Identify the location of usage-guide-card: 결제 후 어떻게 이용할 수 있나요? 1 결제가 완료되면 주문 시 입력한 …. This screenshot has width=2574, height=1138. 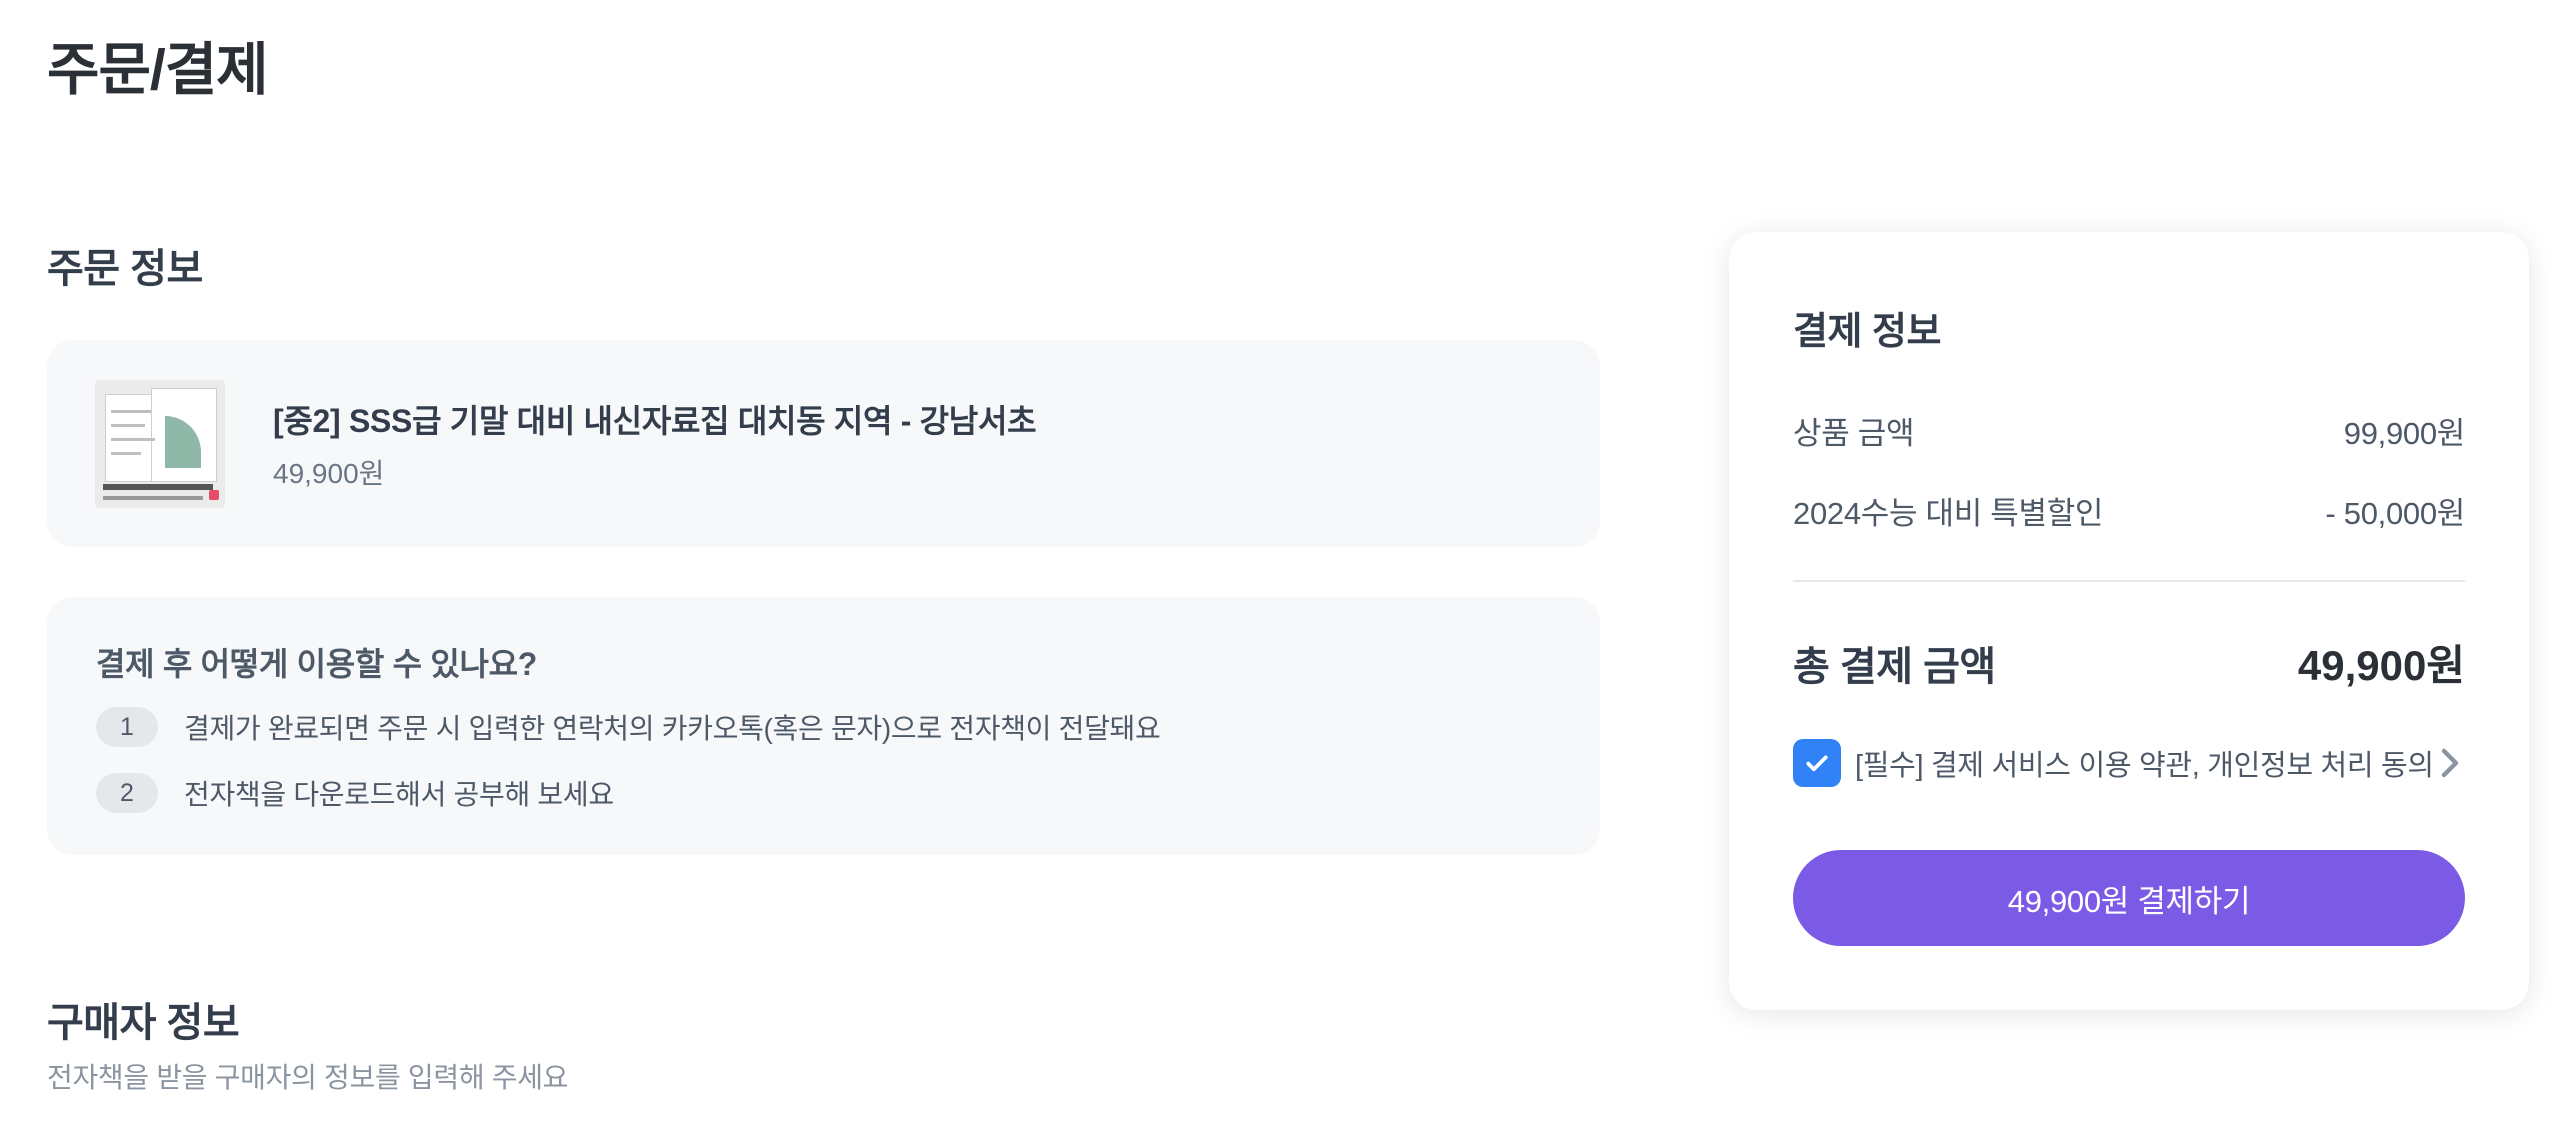
(823, 726).